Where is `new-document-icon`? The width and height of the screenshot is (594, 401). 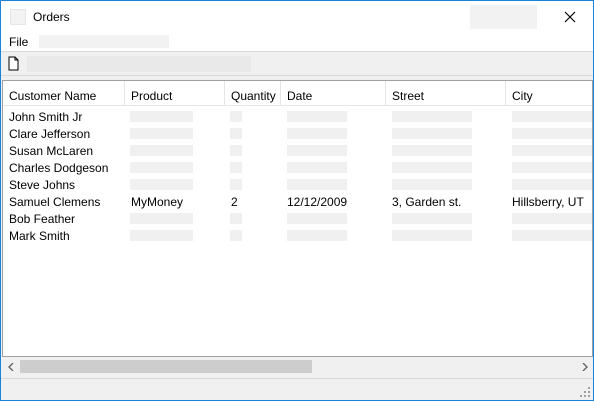
new-document-icon is located at coordinates (13, 63).